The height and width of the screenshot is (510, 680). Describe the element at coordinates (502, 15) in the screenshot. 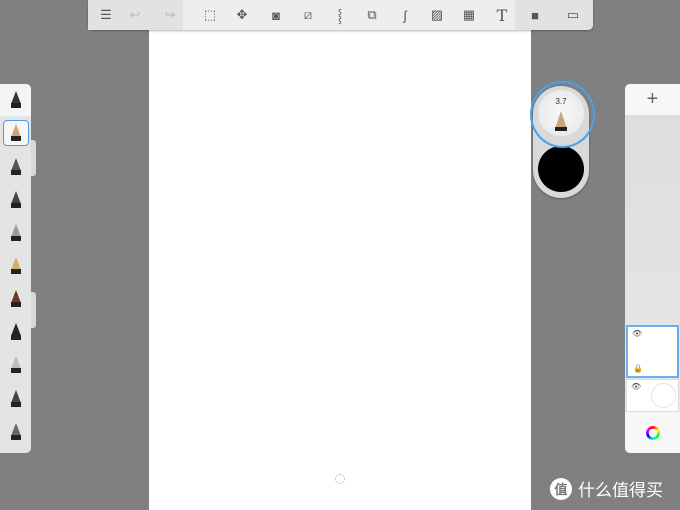

I see `text-icon: T` at that location.